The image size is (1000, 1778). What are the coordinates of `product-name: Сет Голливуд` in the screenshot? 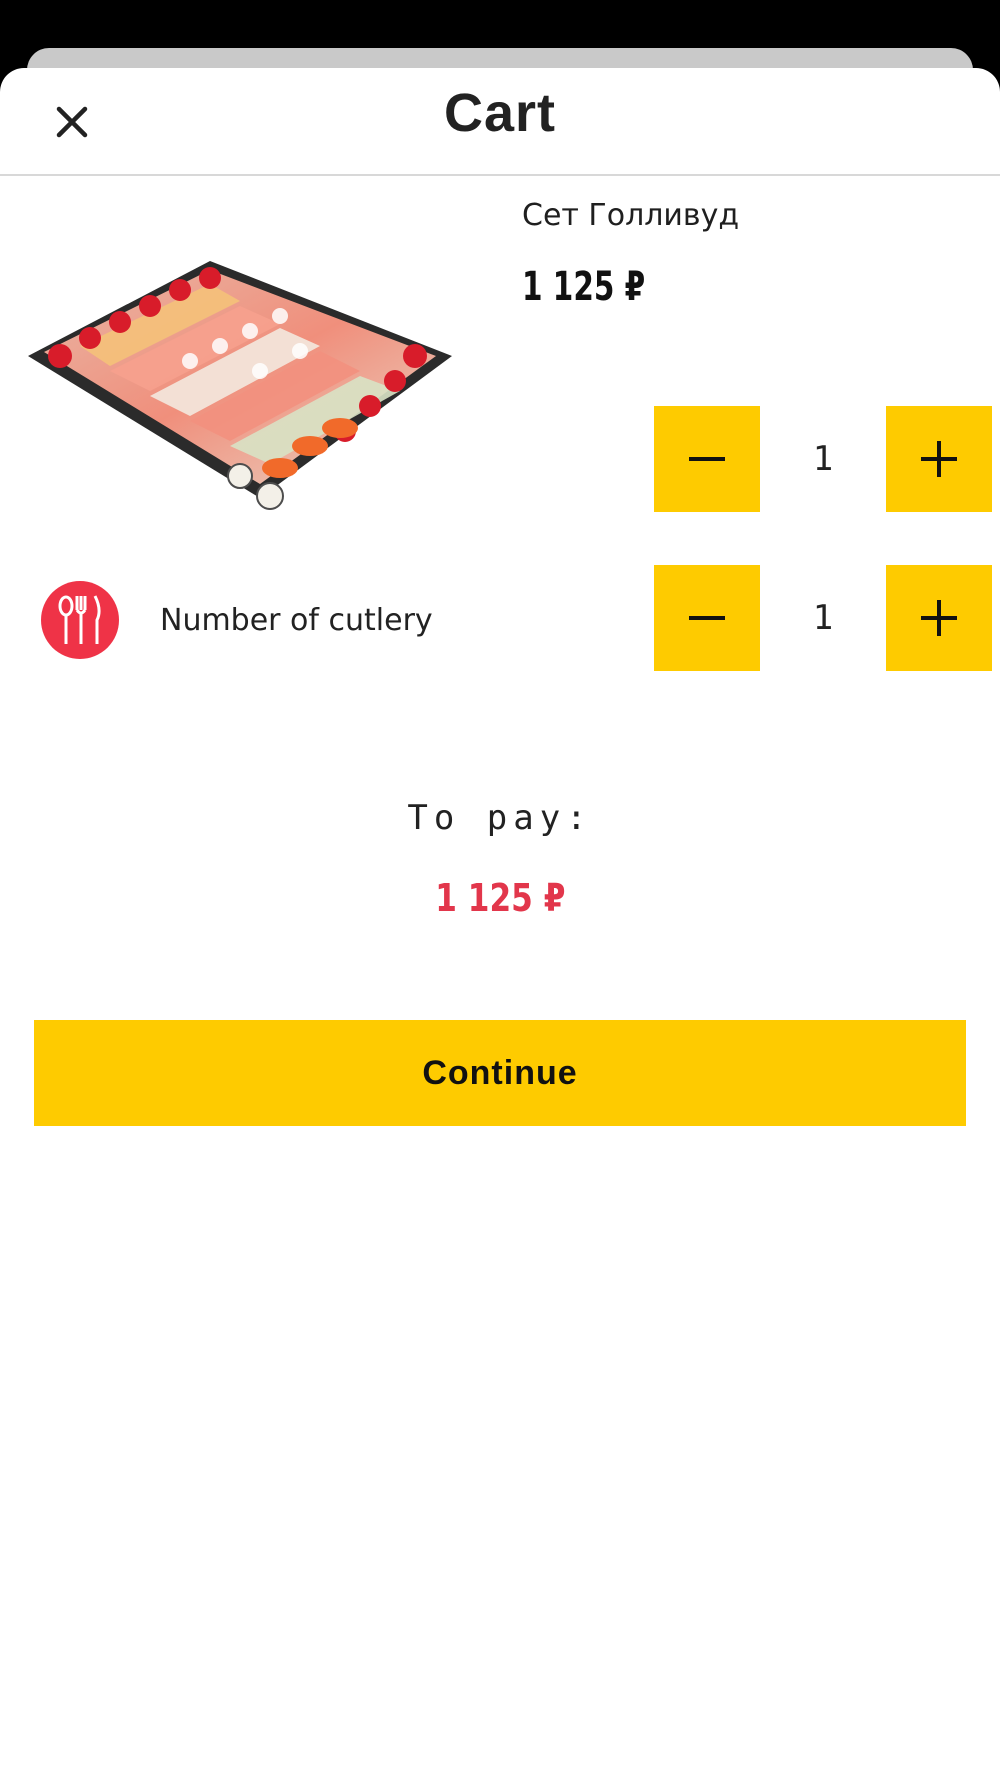 It's located at (631, 215).